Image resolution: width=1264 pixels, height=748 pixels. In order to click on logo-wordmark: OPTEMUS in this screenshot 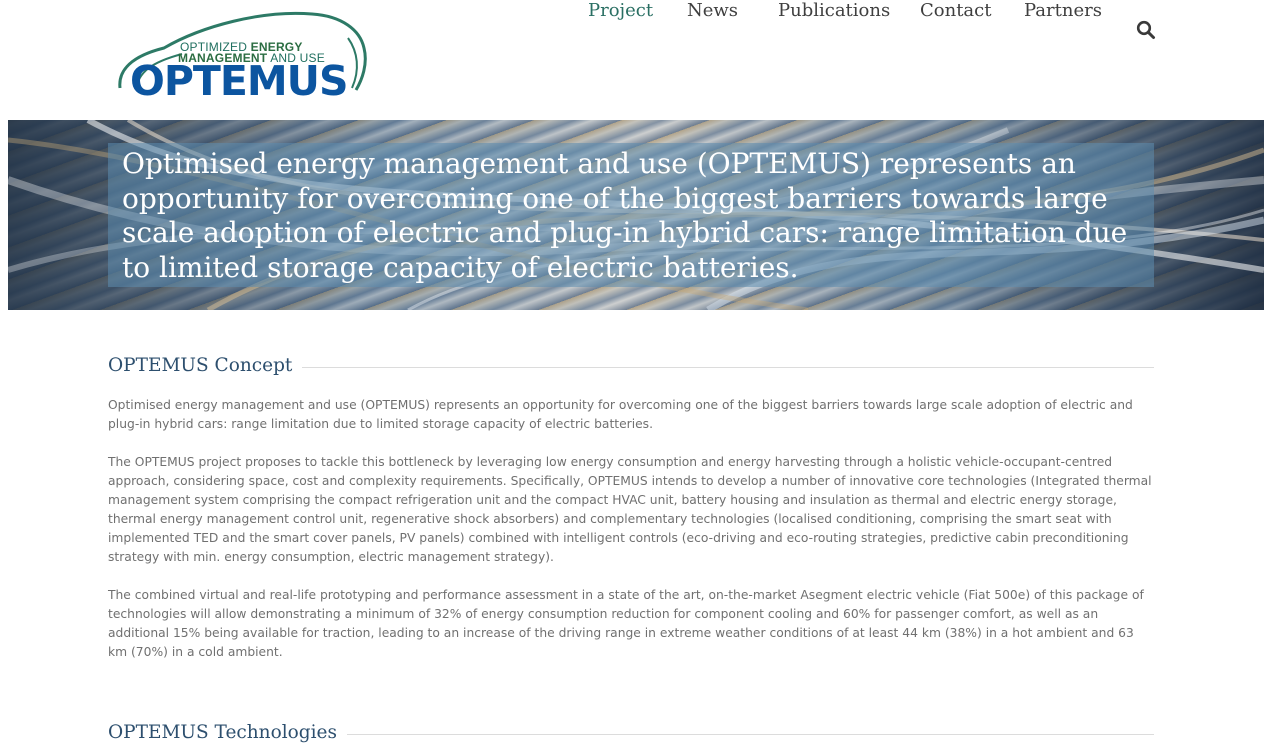, I will do `click(239, 81)`.